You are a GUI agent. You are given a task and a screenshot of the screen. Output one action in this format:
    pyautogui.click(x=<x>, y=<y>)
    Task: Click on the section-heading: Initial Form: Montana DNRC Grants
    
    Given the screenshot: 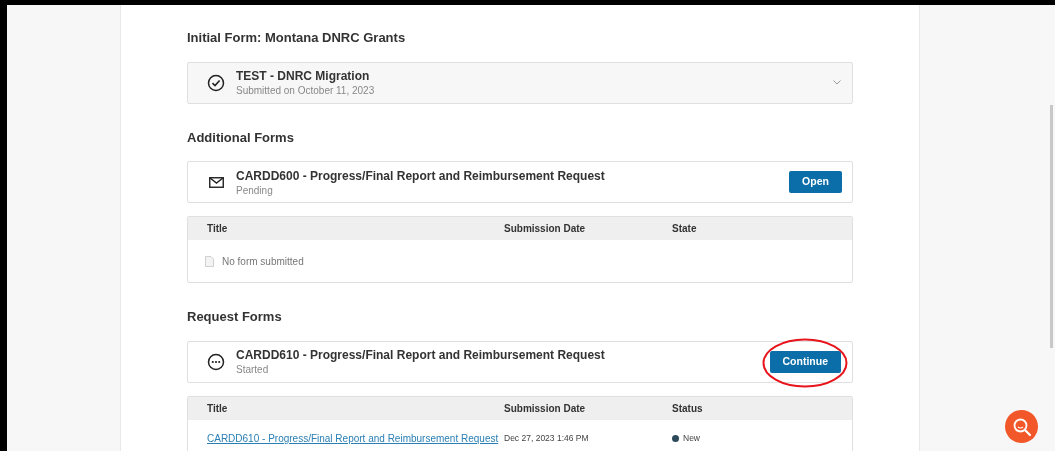 What is the action you would take?
    pyautogui.click(x=297, y=38)
    